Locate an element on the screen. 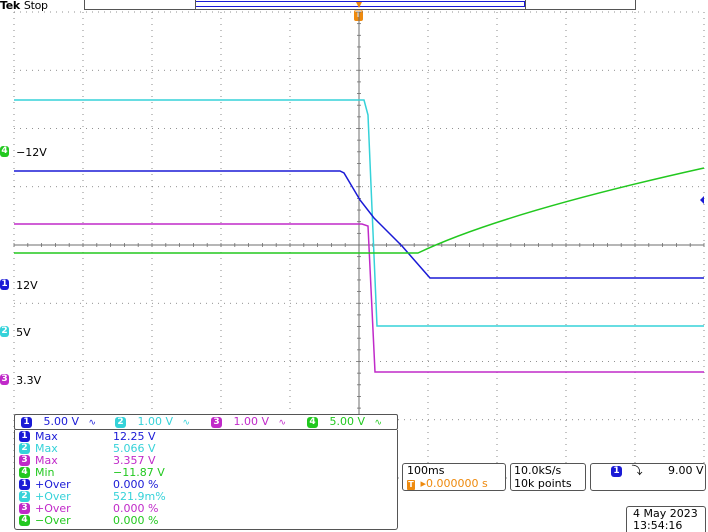  measurement-value: 0.000 % is located at coordinates (136, 520).